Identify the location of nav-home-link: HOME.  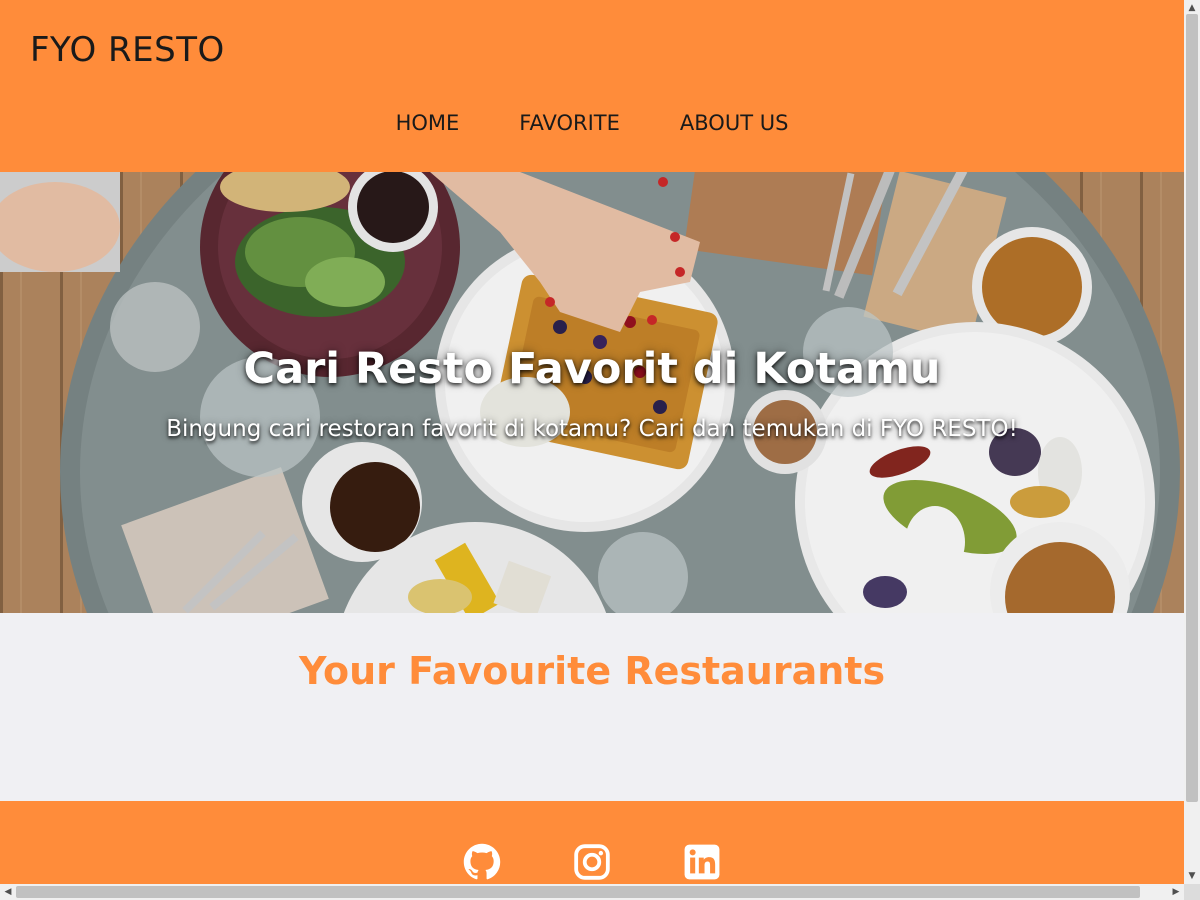
(428, 123).